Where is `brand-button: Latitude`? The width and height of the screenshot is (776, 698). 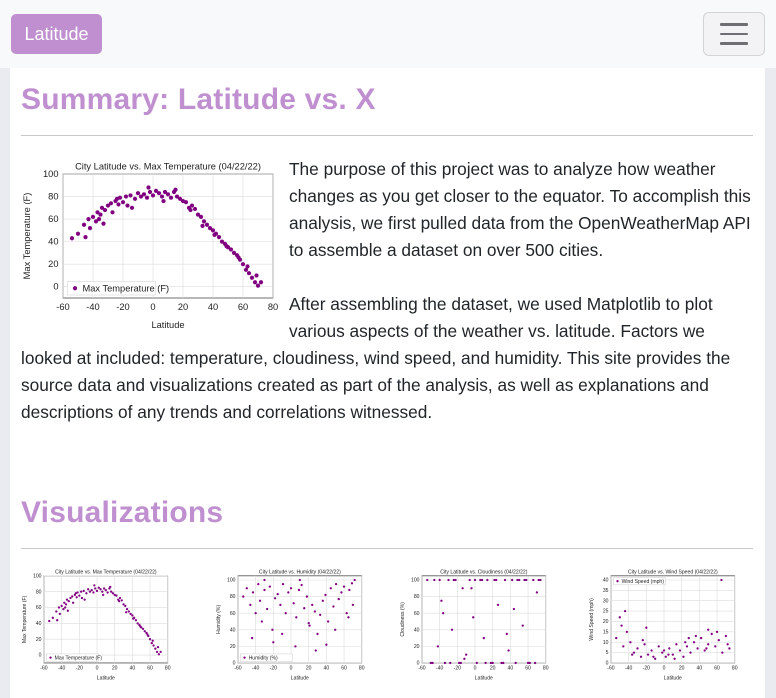
brand-button: Latitude is located at coordinates (56, 34).